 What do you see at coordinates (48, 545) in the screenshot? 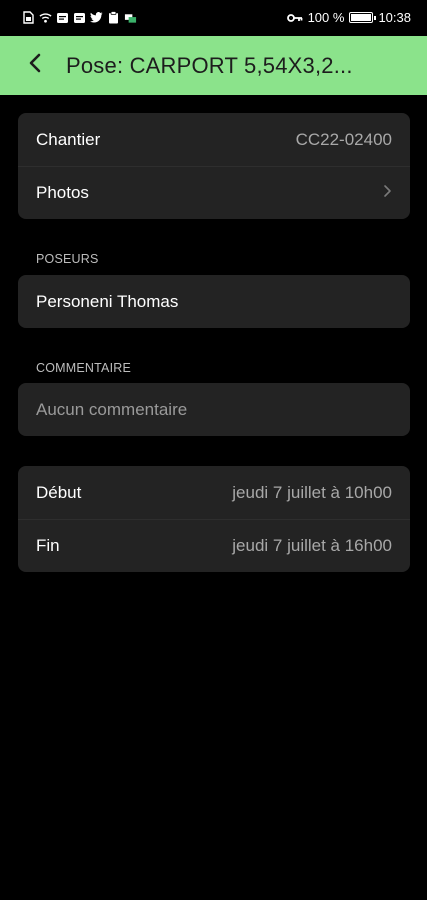
I see `fin-label: Fin` at bounding box center [48, 545].